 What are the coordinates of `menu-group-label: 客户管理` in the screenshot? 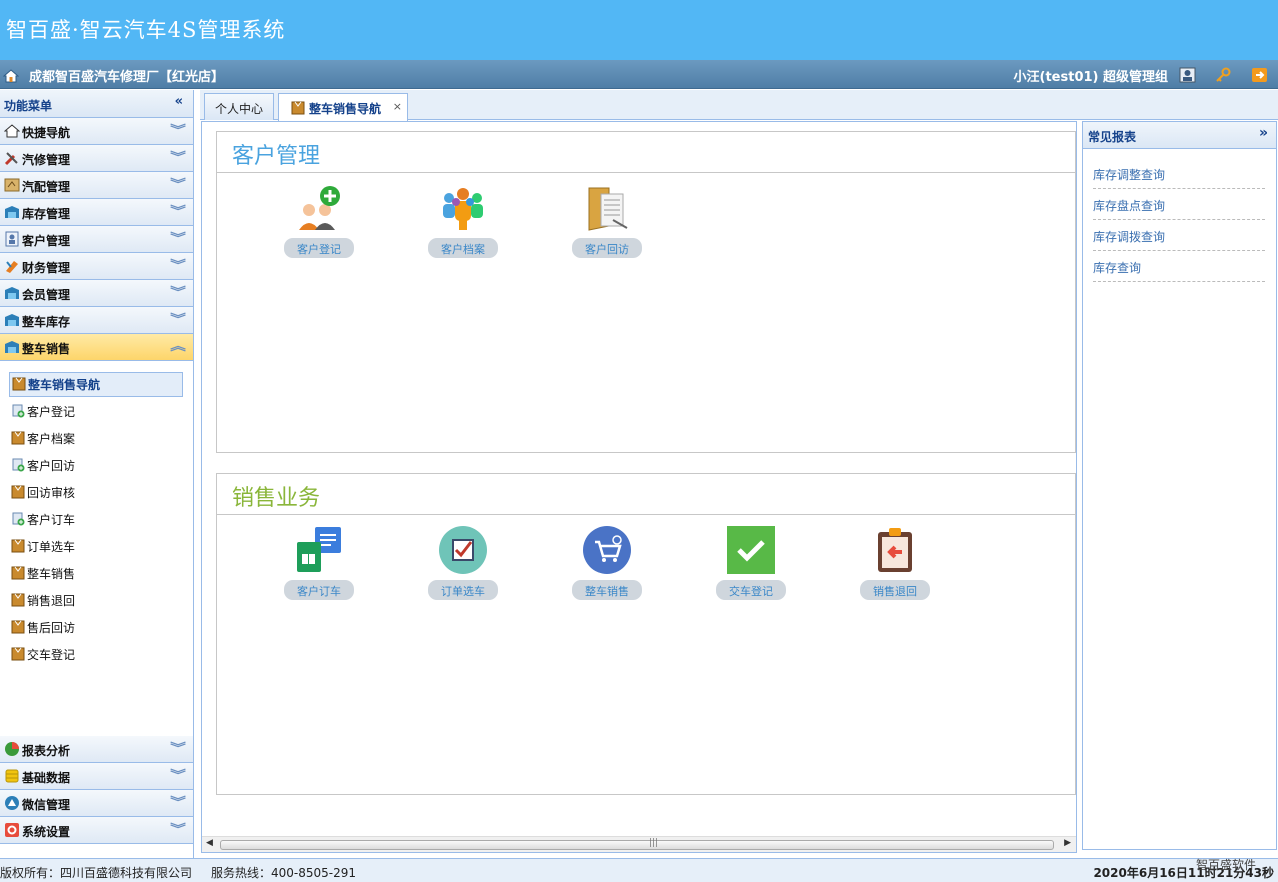 It's located at (46, 241).